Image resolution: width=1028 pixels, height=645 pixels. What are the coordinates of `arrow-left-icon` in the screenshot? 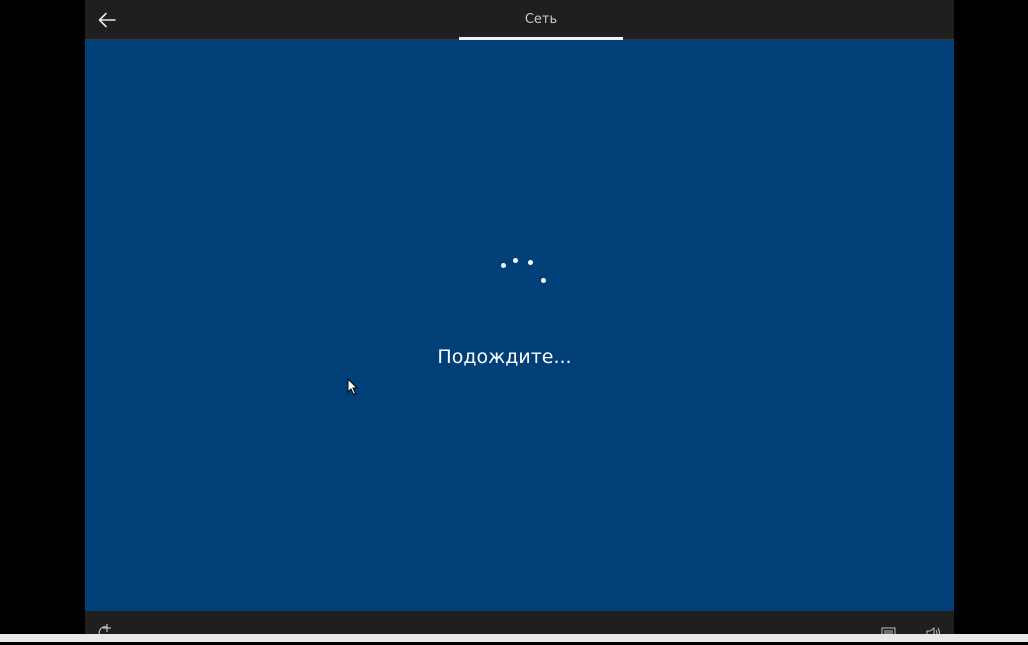 It's located at (107, 20).